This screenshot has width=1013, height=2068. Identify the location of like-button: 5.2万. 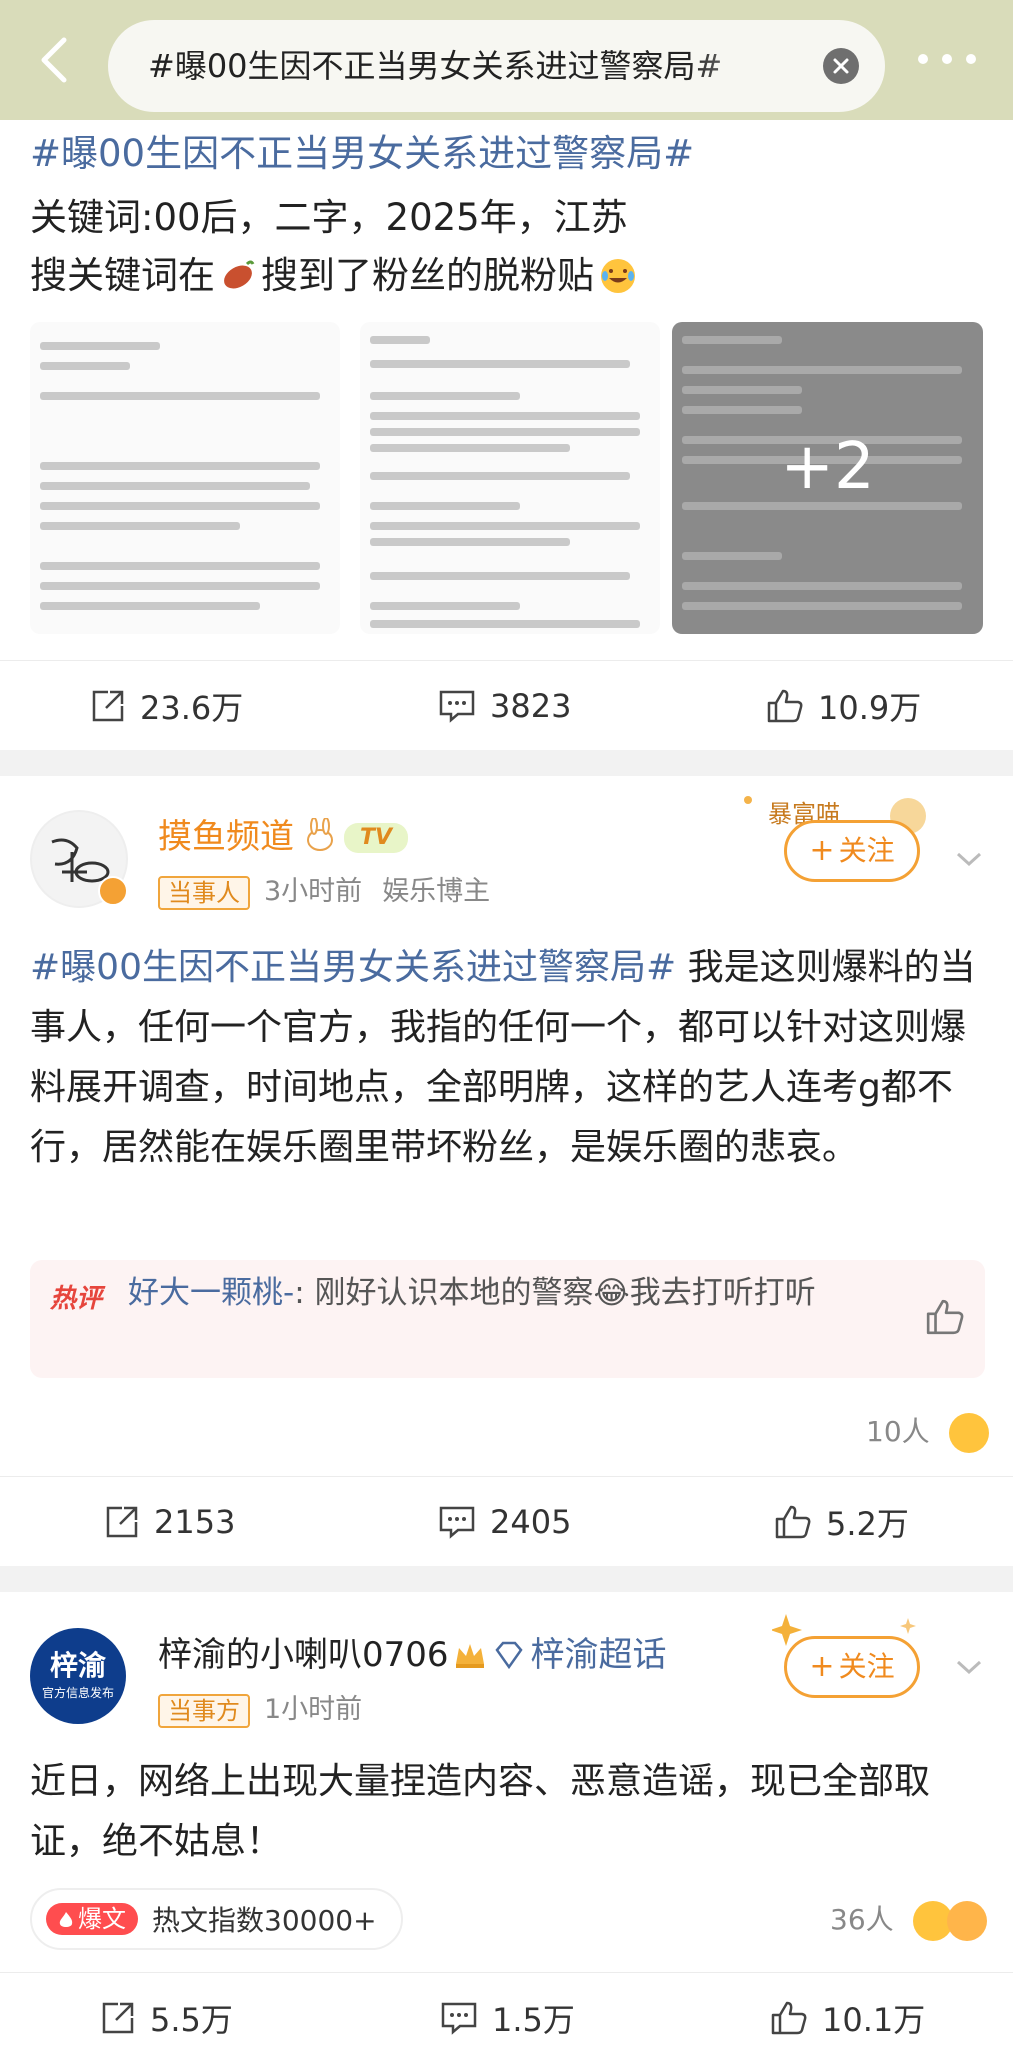
(841, 1522).